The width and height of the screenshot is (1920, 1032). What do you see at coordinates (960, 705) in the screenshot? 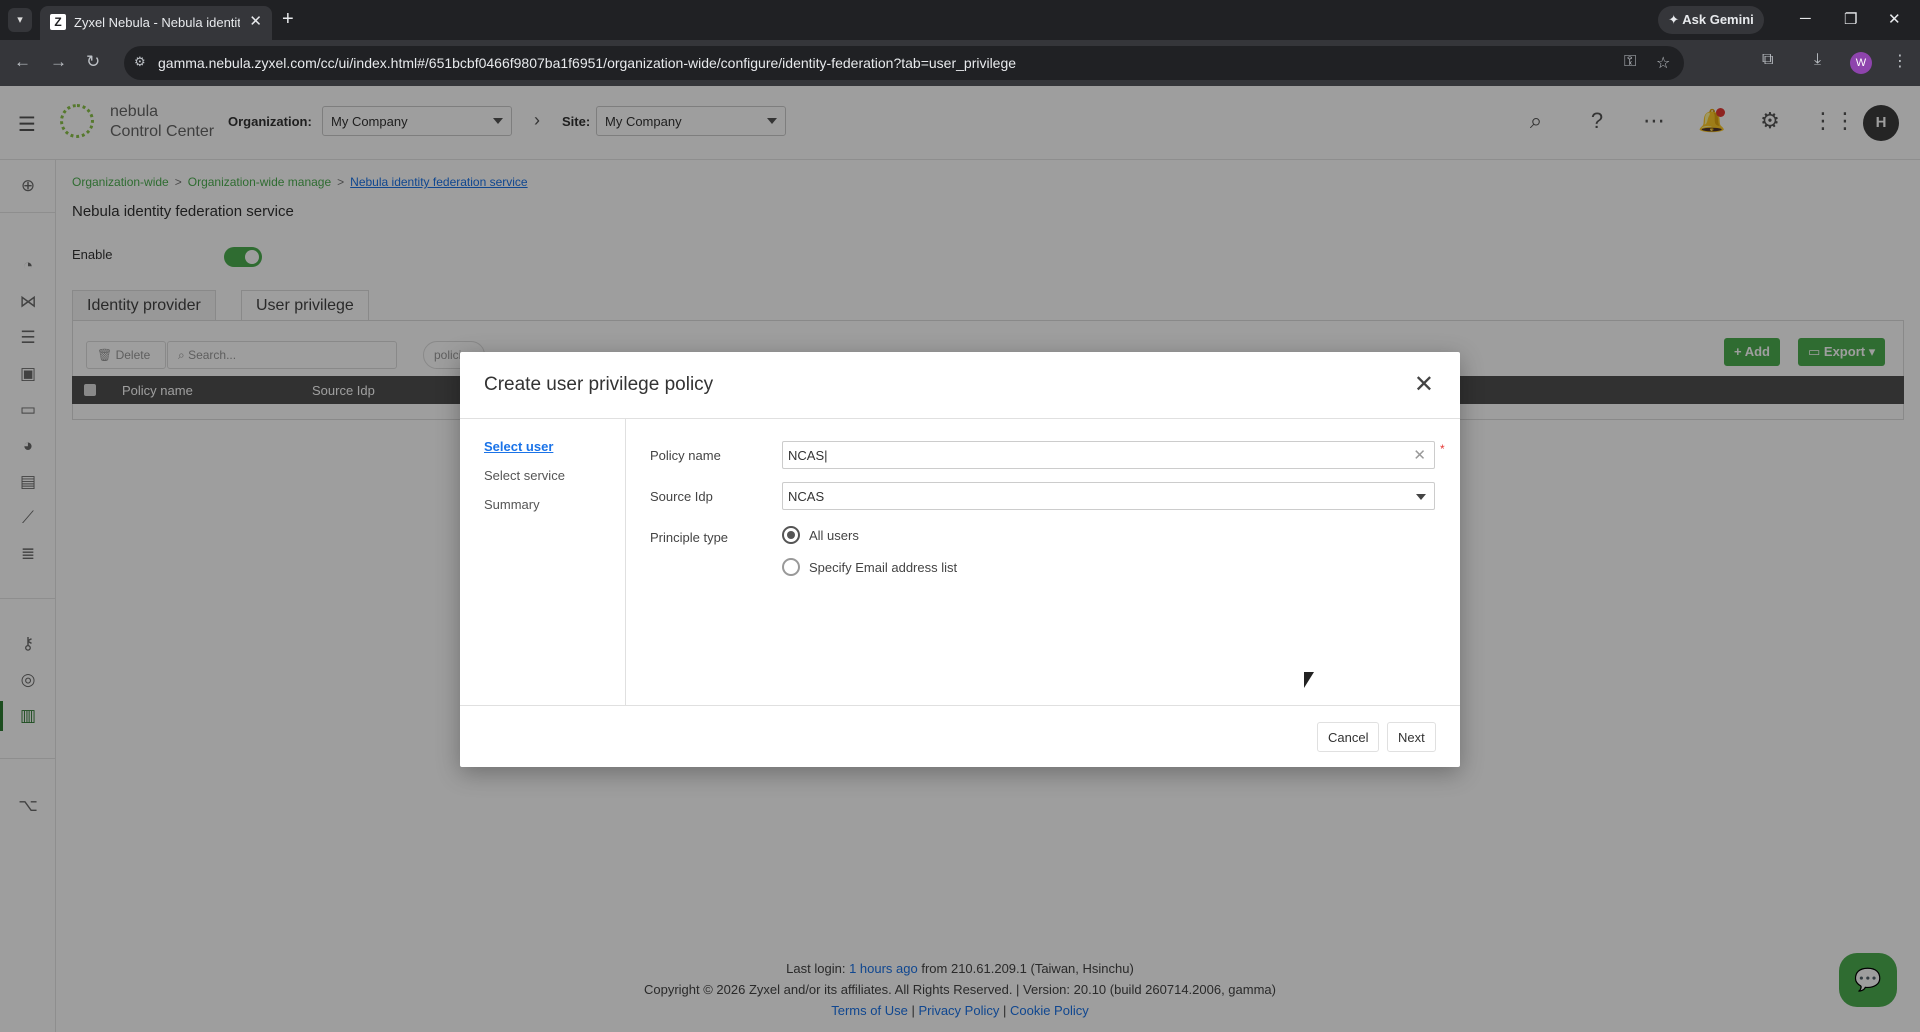
I see `dialog-divider` at bounding box center [960, 705].